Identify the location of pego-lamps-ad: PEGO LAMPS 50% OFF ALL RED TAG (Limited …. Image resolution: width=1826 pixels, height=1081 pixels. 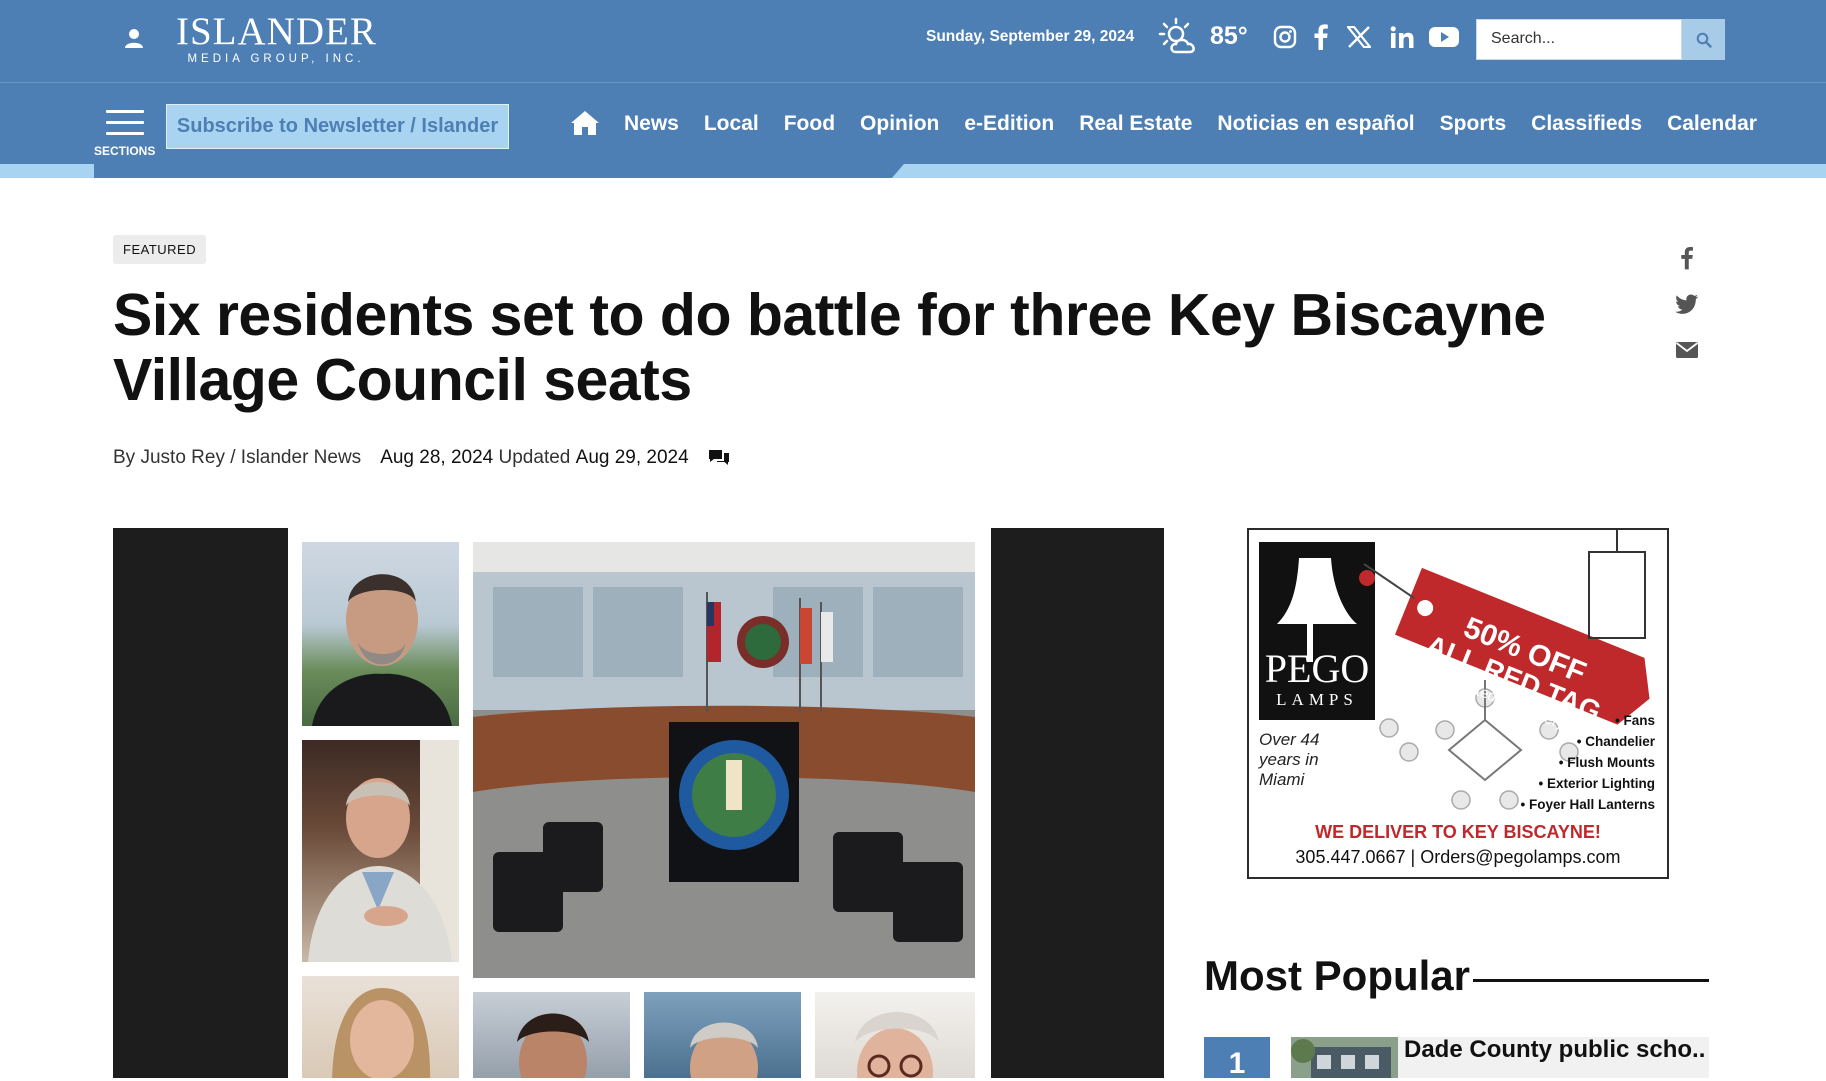
(1458, 703).